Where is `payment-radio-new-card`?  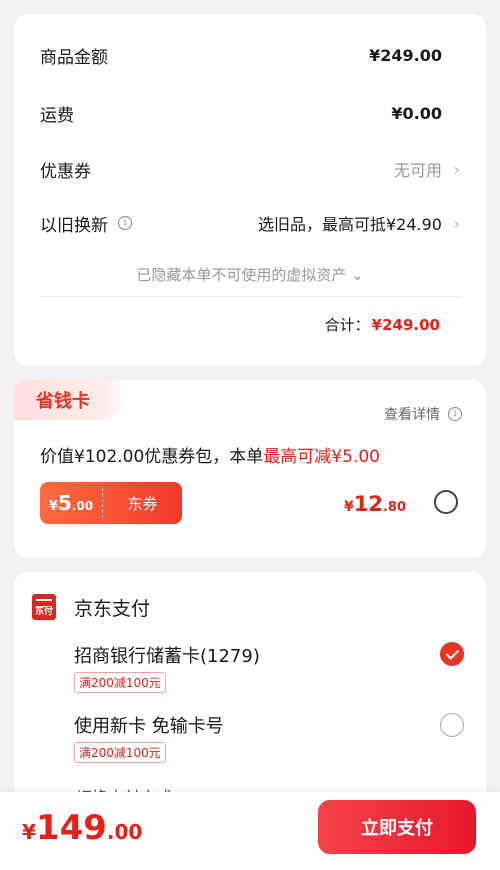
payment-radio-new-card is located at coordinates (452, 725).